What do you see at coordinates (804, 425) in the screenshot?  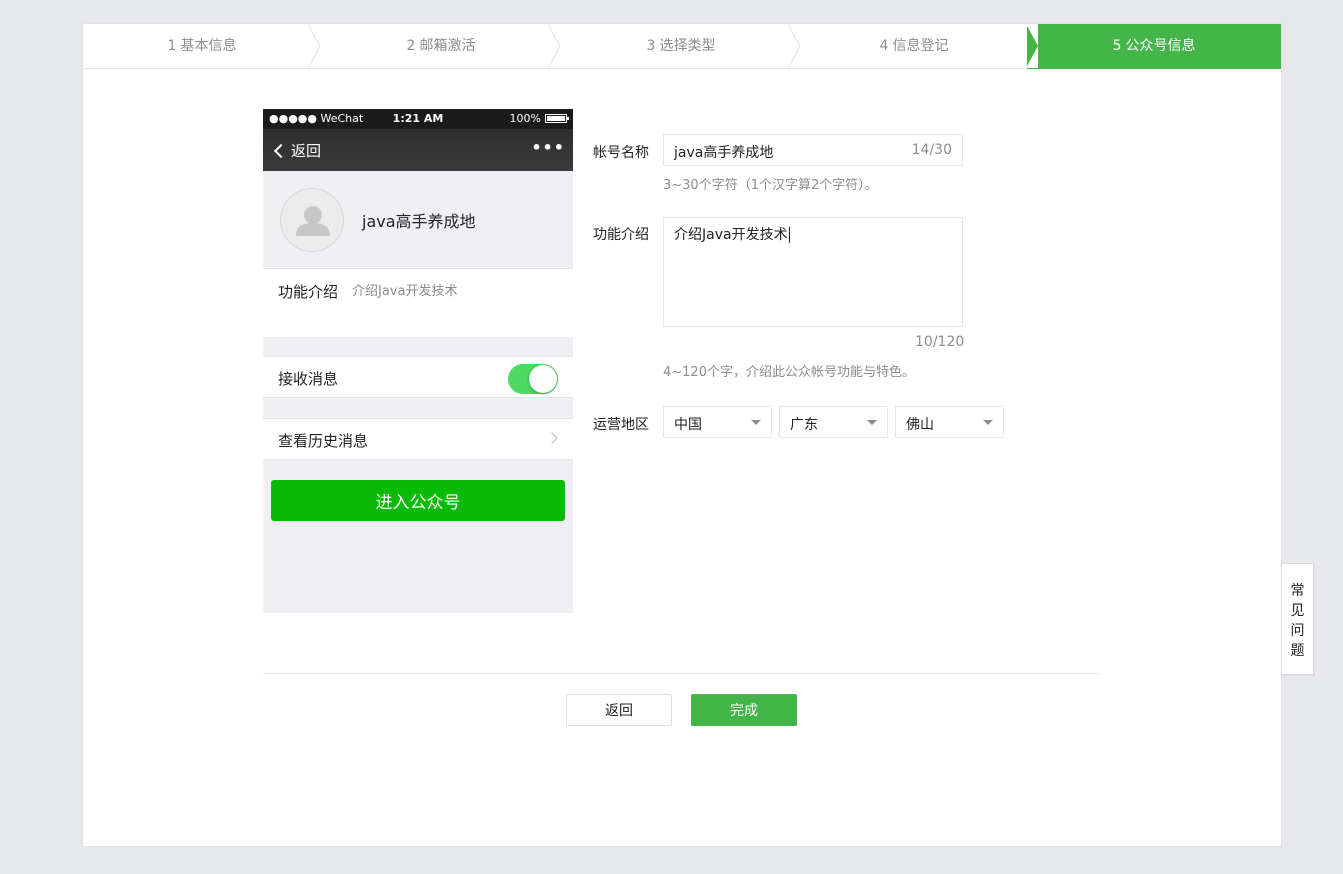 I see `province-value: 广东` at bounding box center [804, 425].